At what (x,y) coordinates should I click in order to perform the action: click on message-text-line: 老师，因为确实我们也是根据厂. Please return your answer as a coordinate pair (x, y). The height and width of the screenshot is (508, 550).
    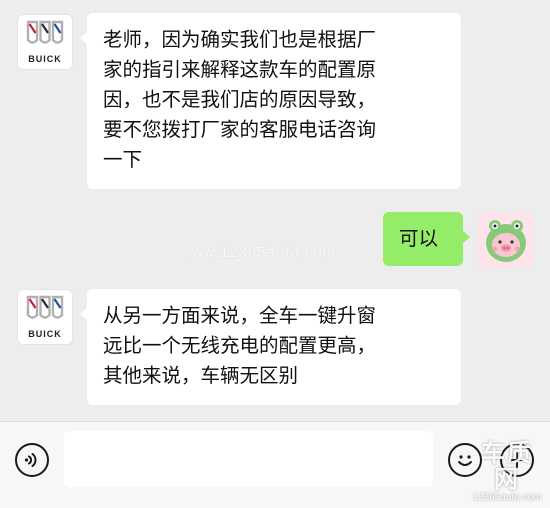
    Looking at the image, I should click on (240, 39).